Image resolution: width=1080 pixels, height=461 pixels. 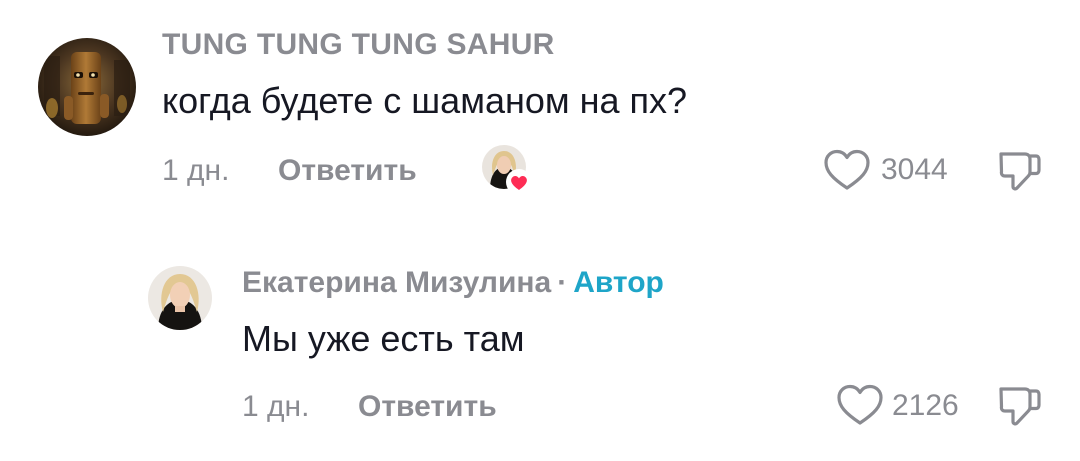 What do you see at coordinates (914, 169) in the screenshot?
I see `like-count: 3044` at bounding box center [914, 169].